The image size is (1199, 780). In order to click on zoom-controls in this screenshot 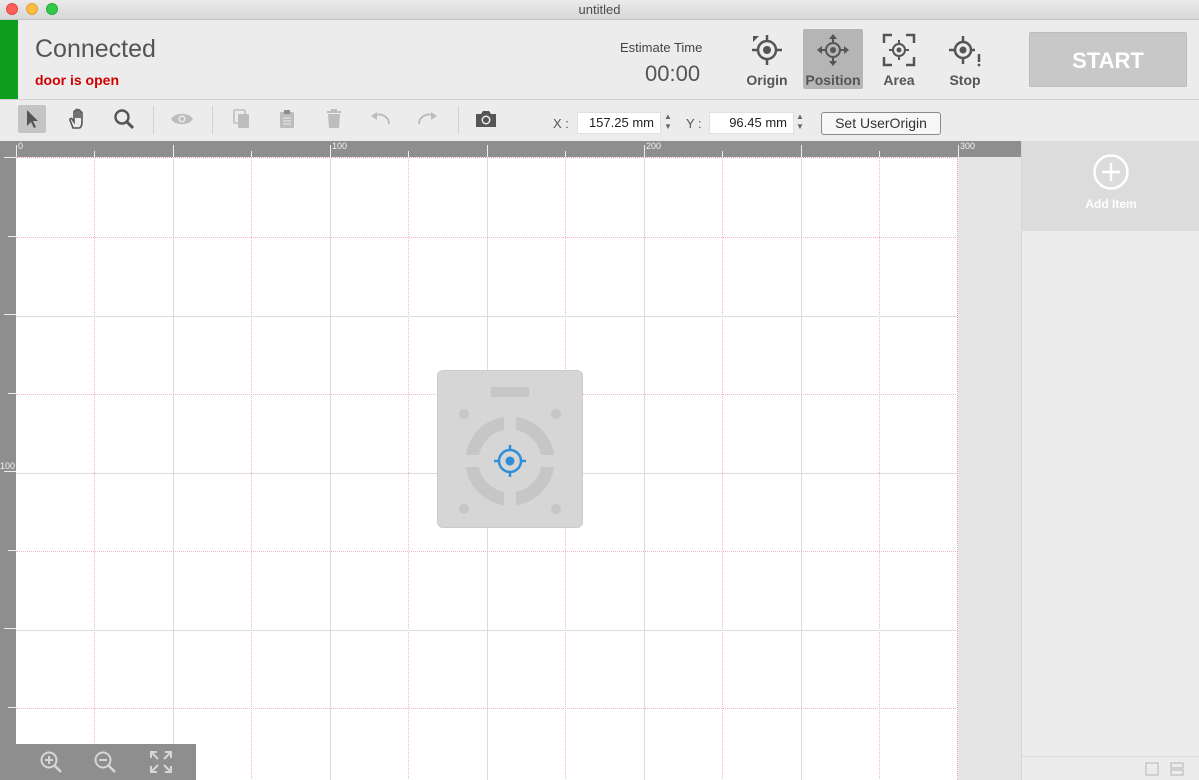, I will do `click(106, 762)`.